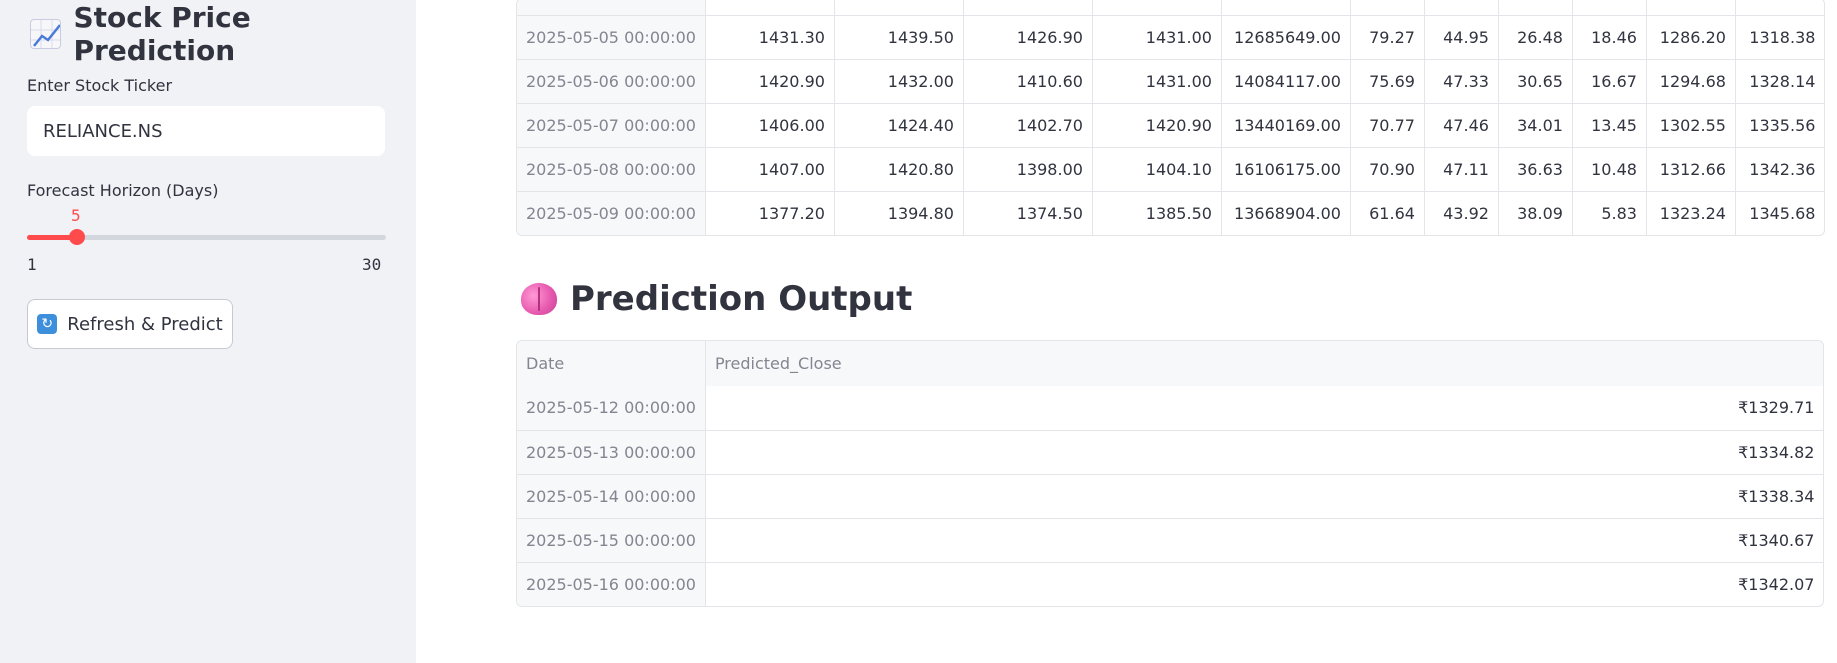  What do you see at coordinates (770, 37) in the screenshot?
I see `table-cell: 1431.30` at bounding box center [770, 37].